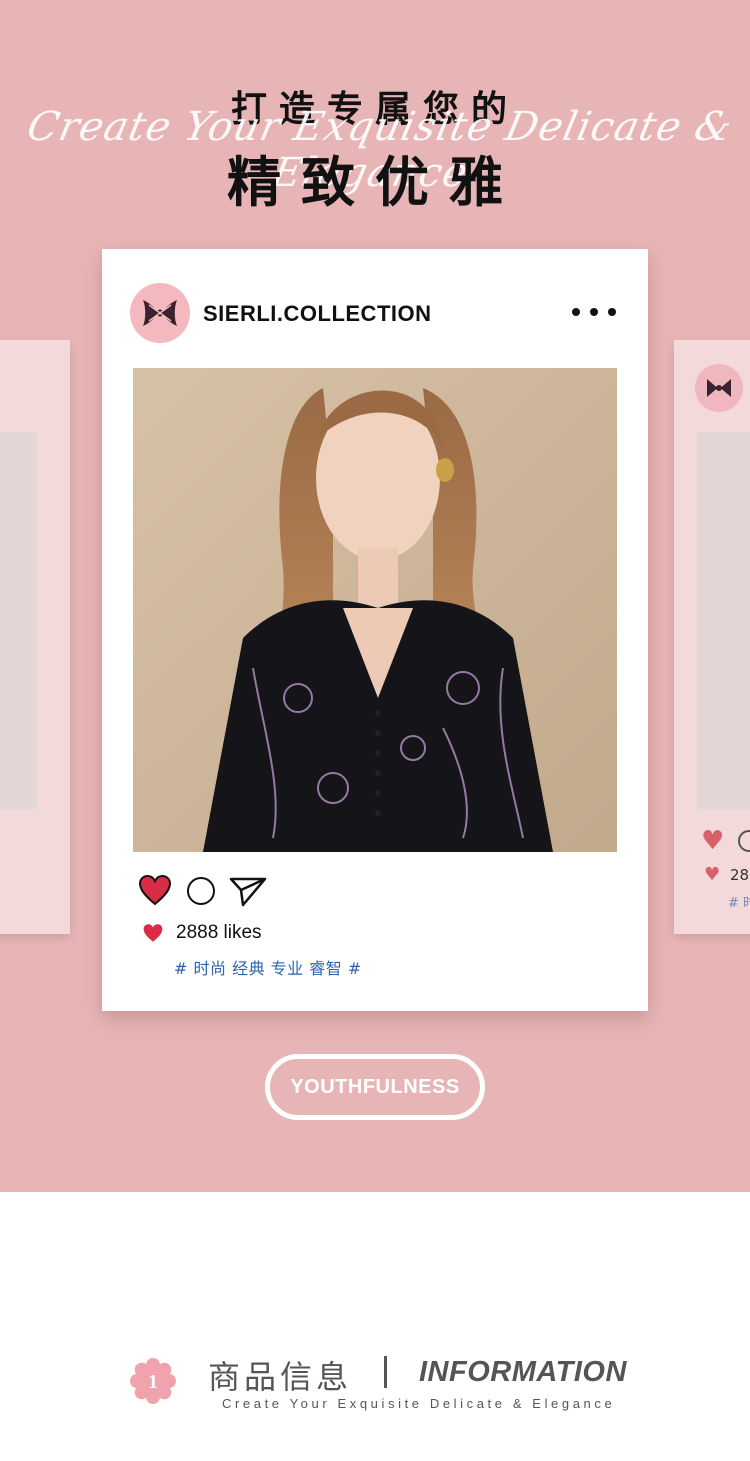 The height and width of the screenshot is (1461, 750). I want to click on hero-title-big: 精致优雅, so click(375, 182).